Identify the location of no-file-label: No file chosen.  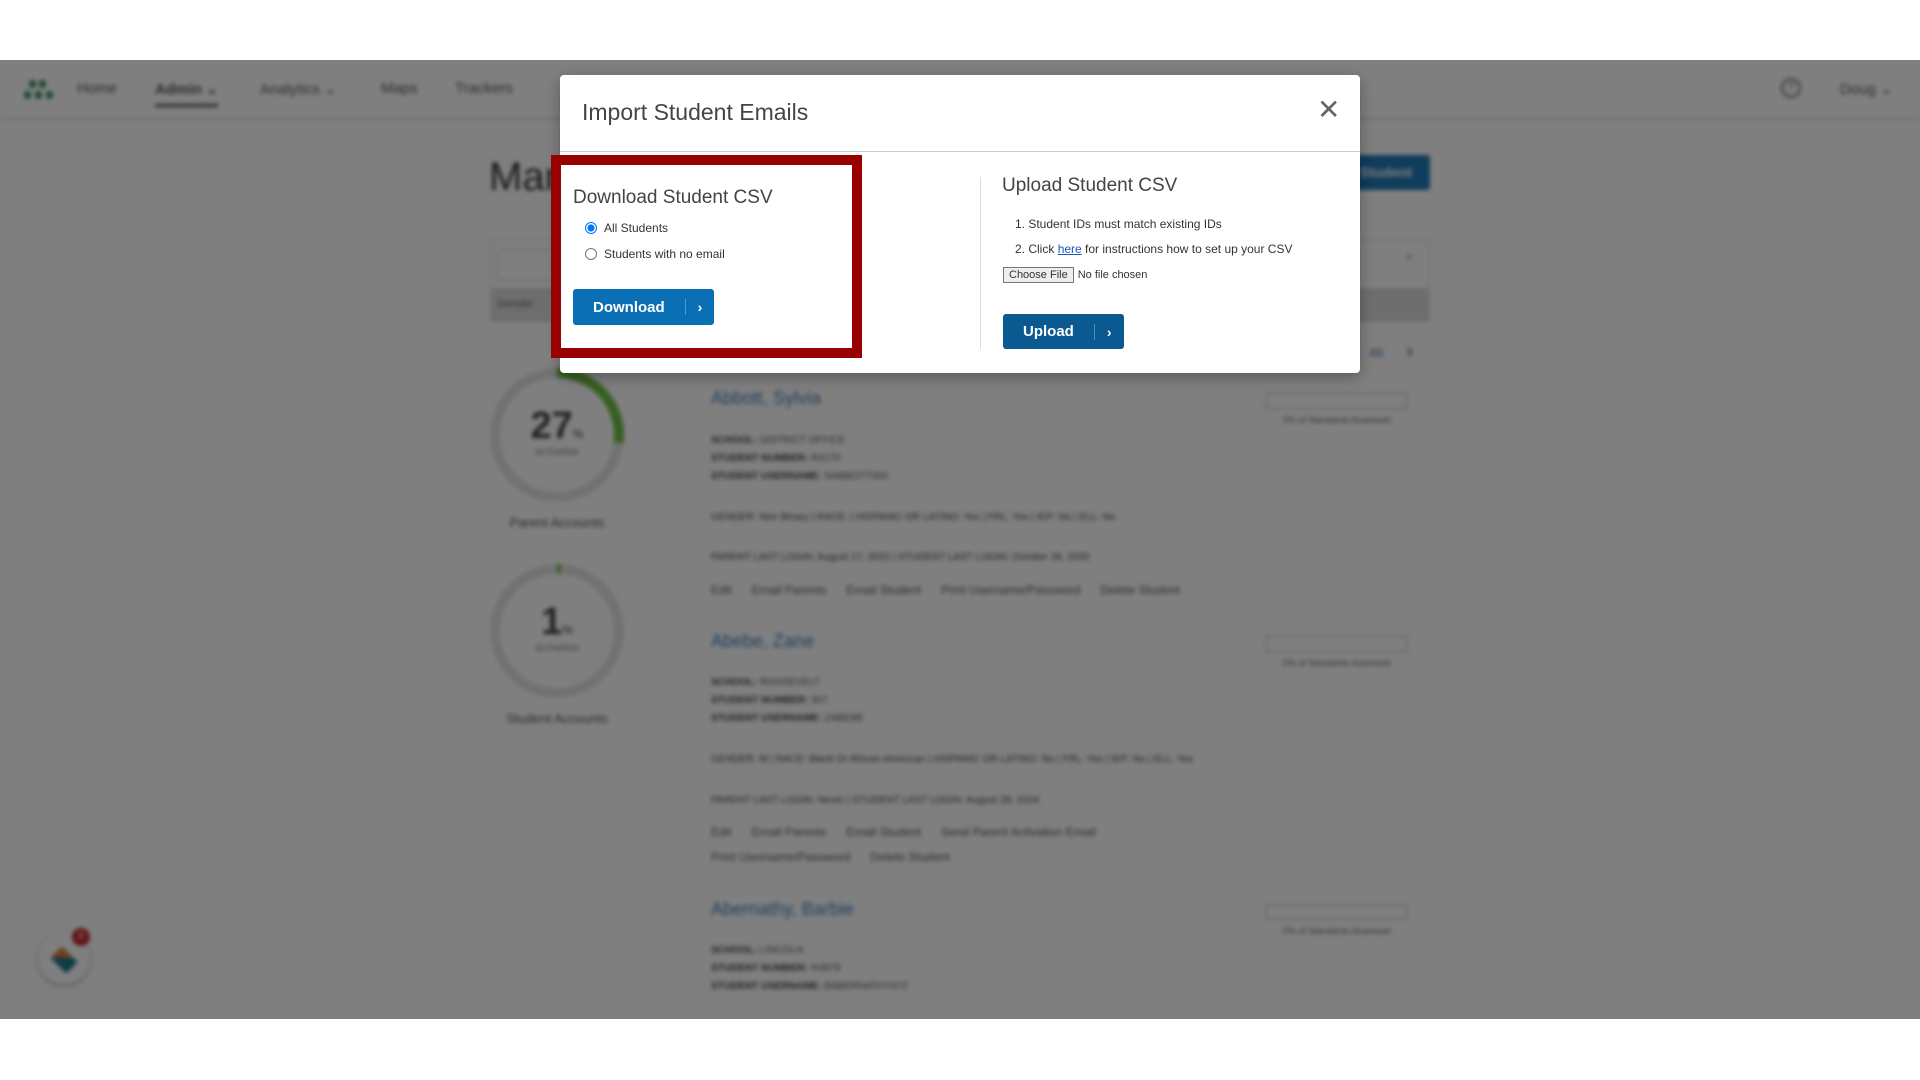
(1112, 275).